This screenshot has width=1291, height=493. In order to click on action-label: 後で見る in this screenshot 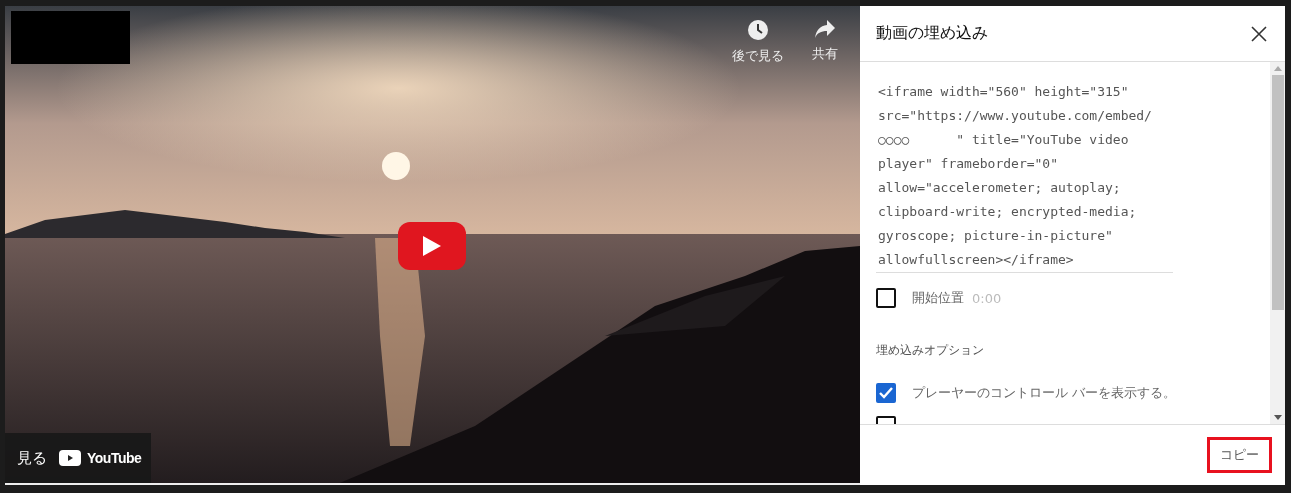, I will do `click(758, 56)`.